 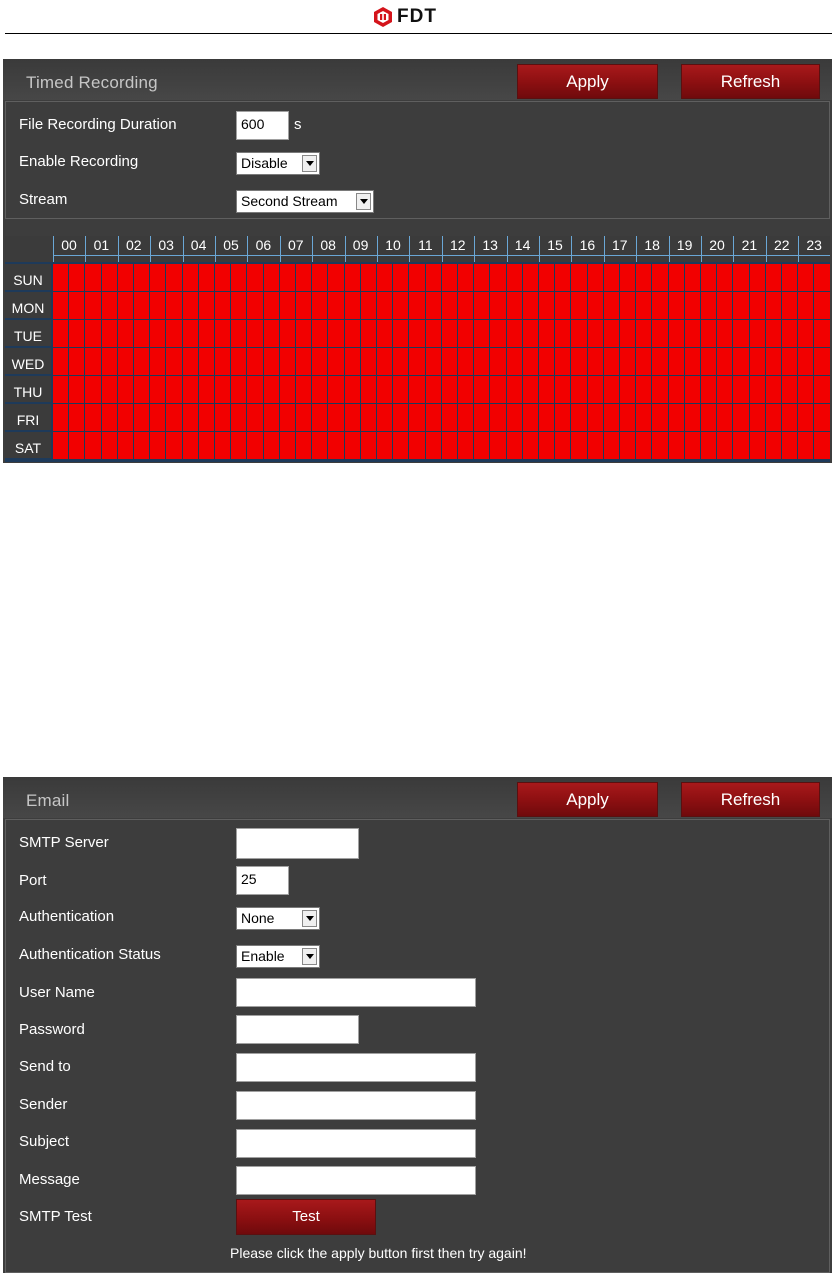 What do you see at coordinates (278, 163) in the screenshot?
I see `enable-recording-select: Disable` at bounding box center [278, 163].